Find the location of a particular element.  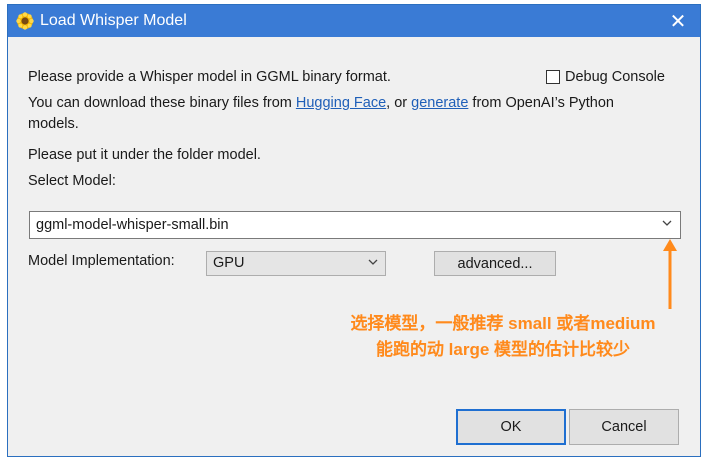

model-implementation-label: Model Implementation: is located at coordinates (101, 261).